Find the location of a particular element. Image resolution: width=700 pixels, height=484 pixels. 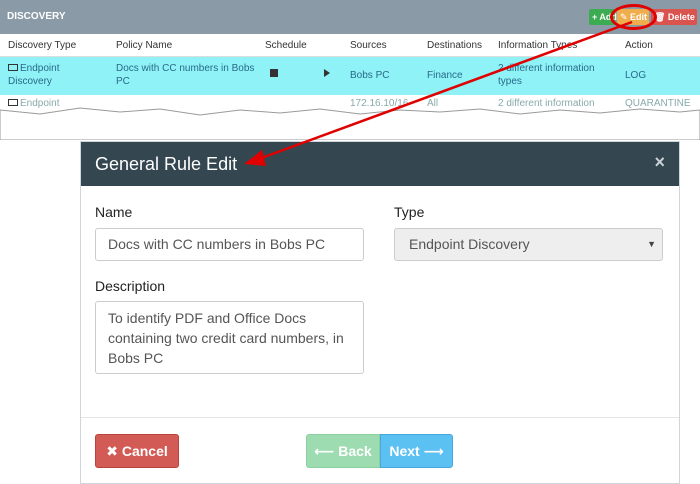

cell-information-types: 2 different information types is located at coordinates (546, 75).